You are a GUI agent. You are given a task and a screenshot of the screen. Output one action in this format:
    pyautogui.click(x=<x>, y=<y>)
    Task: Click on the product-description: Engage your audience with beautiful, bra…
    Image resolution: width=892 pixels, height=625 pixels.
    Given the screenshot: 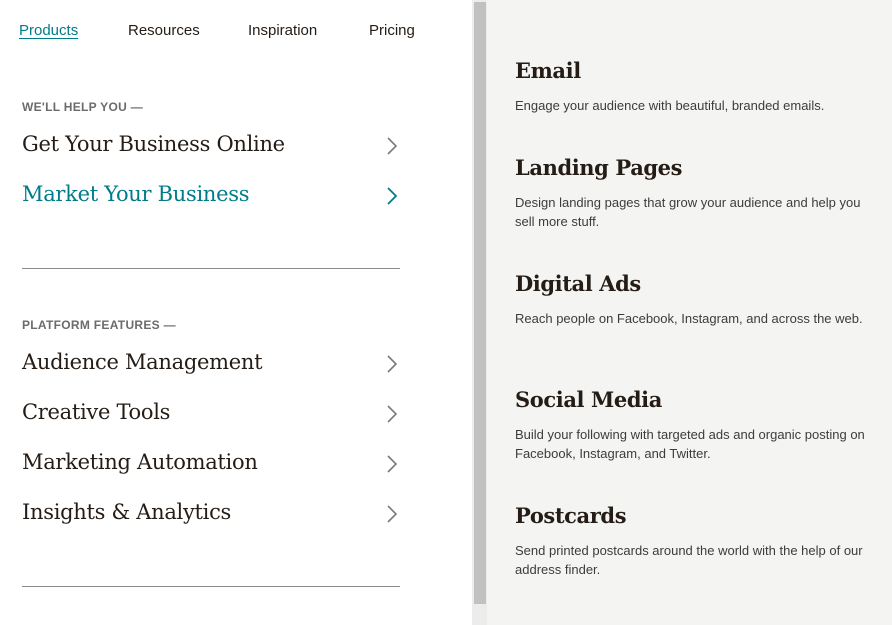 What is the action you would take?
    pyautogui.click(x=670, y=105)
    